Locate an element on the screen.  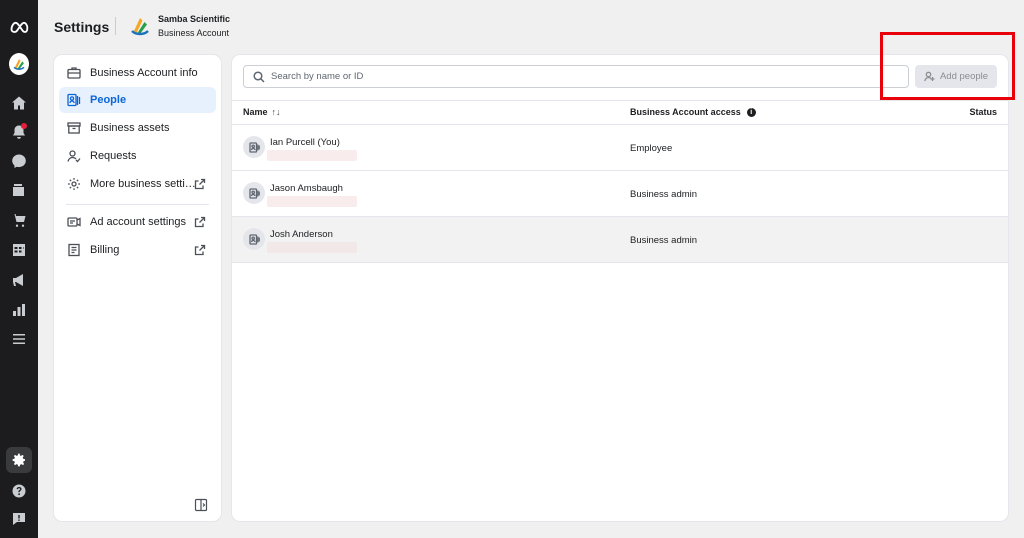
collapse-sidebar-icon is located at coordinates (201, 505).